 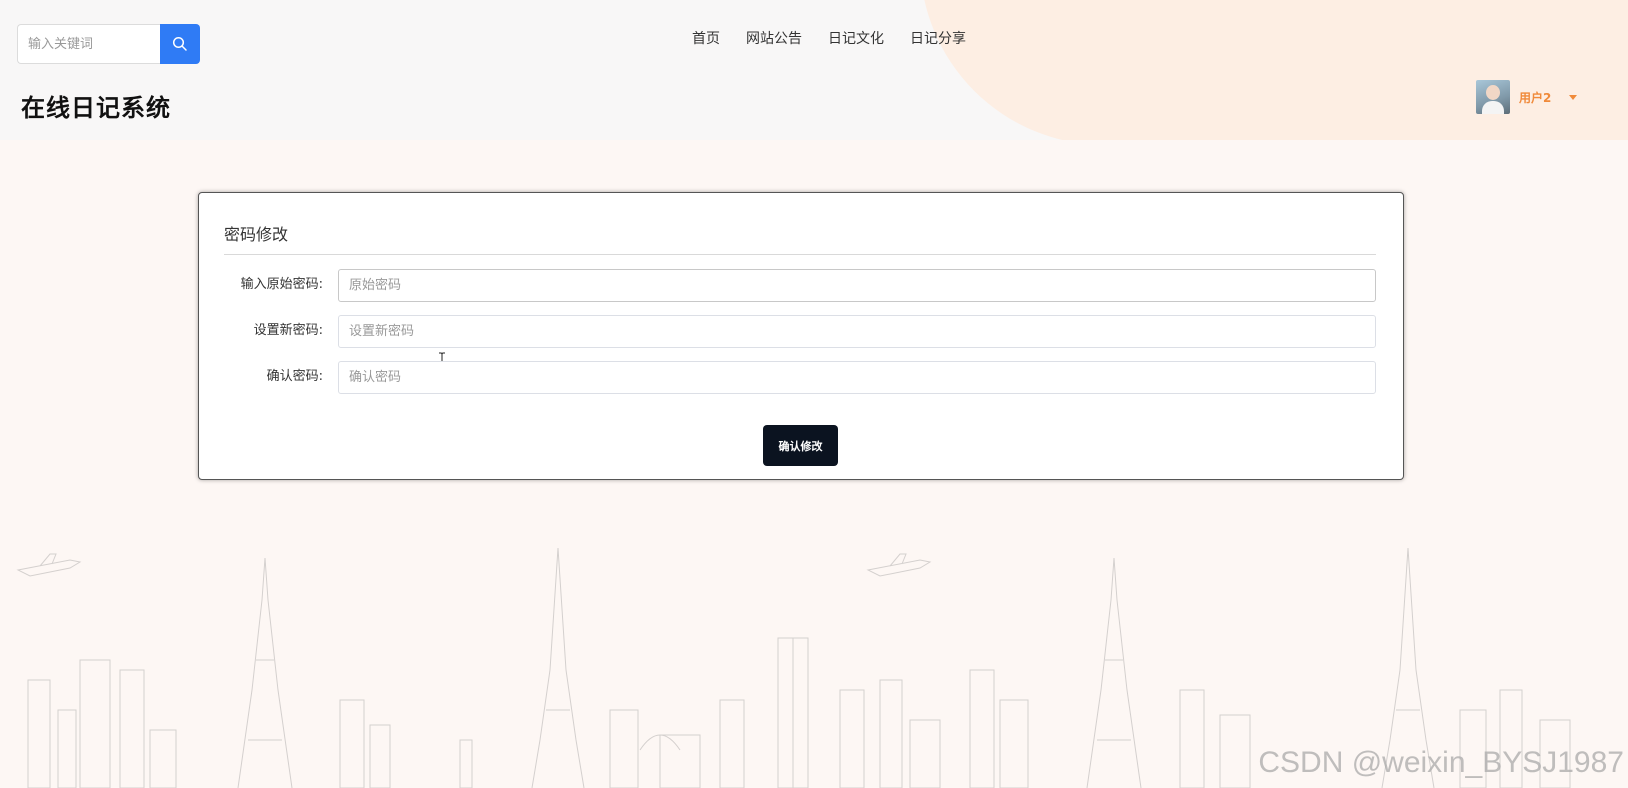 I want to click on search-bar, so click(x=108, y=44).